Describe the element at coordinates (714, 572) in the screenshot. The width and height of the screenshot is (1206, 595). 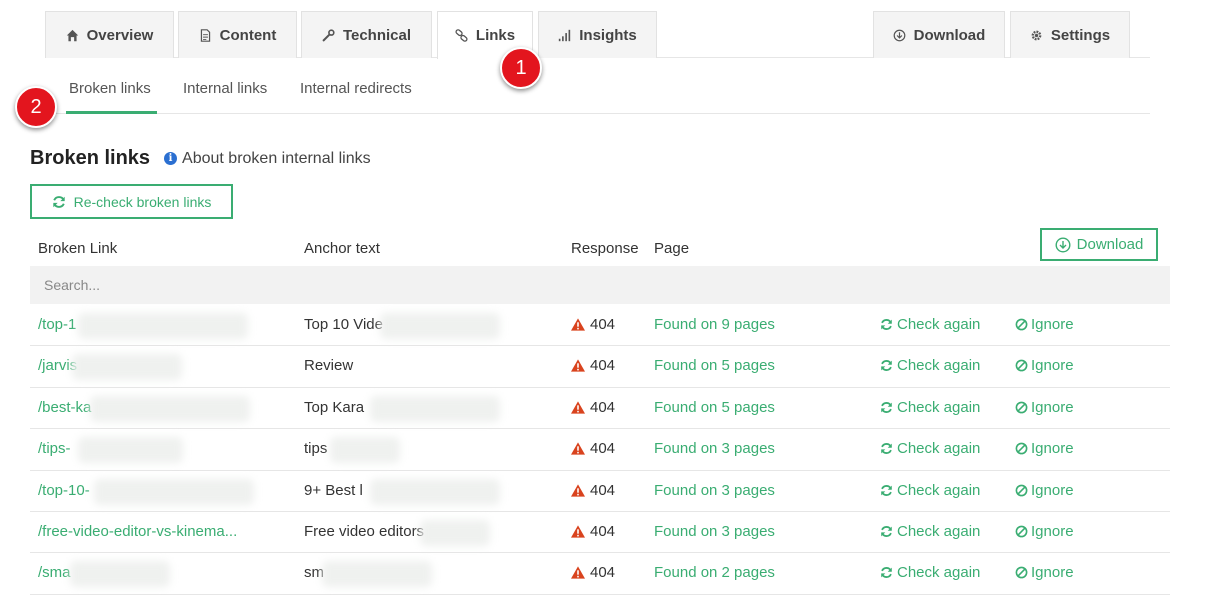
I see `found-on-pages-link: Found on 2 pages` at that location.